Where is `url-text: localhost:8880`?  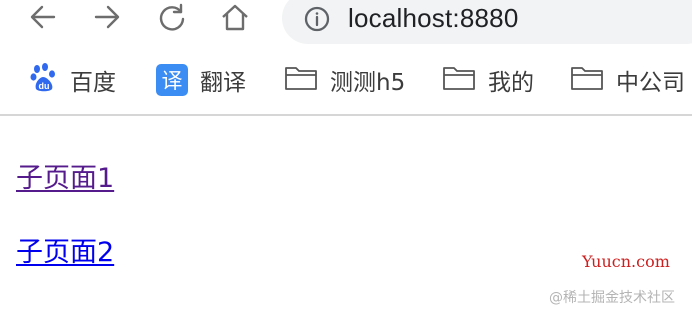
url-text: localhost:8880 is located at coordinates (433, 18).